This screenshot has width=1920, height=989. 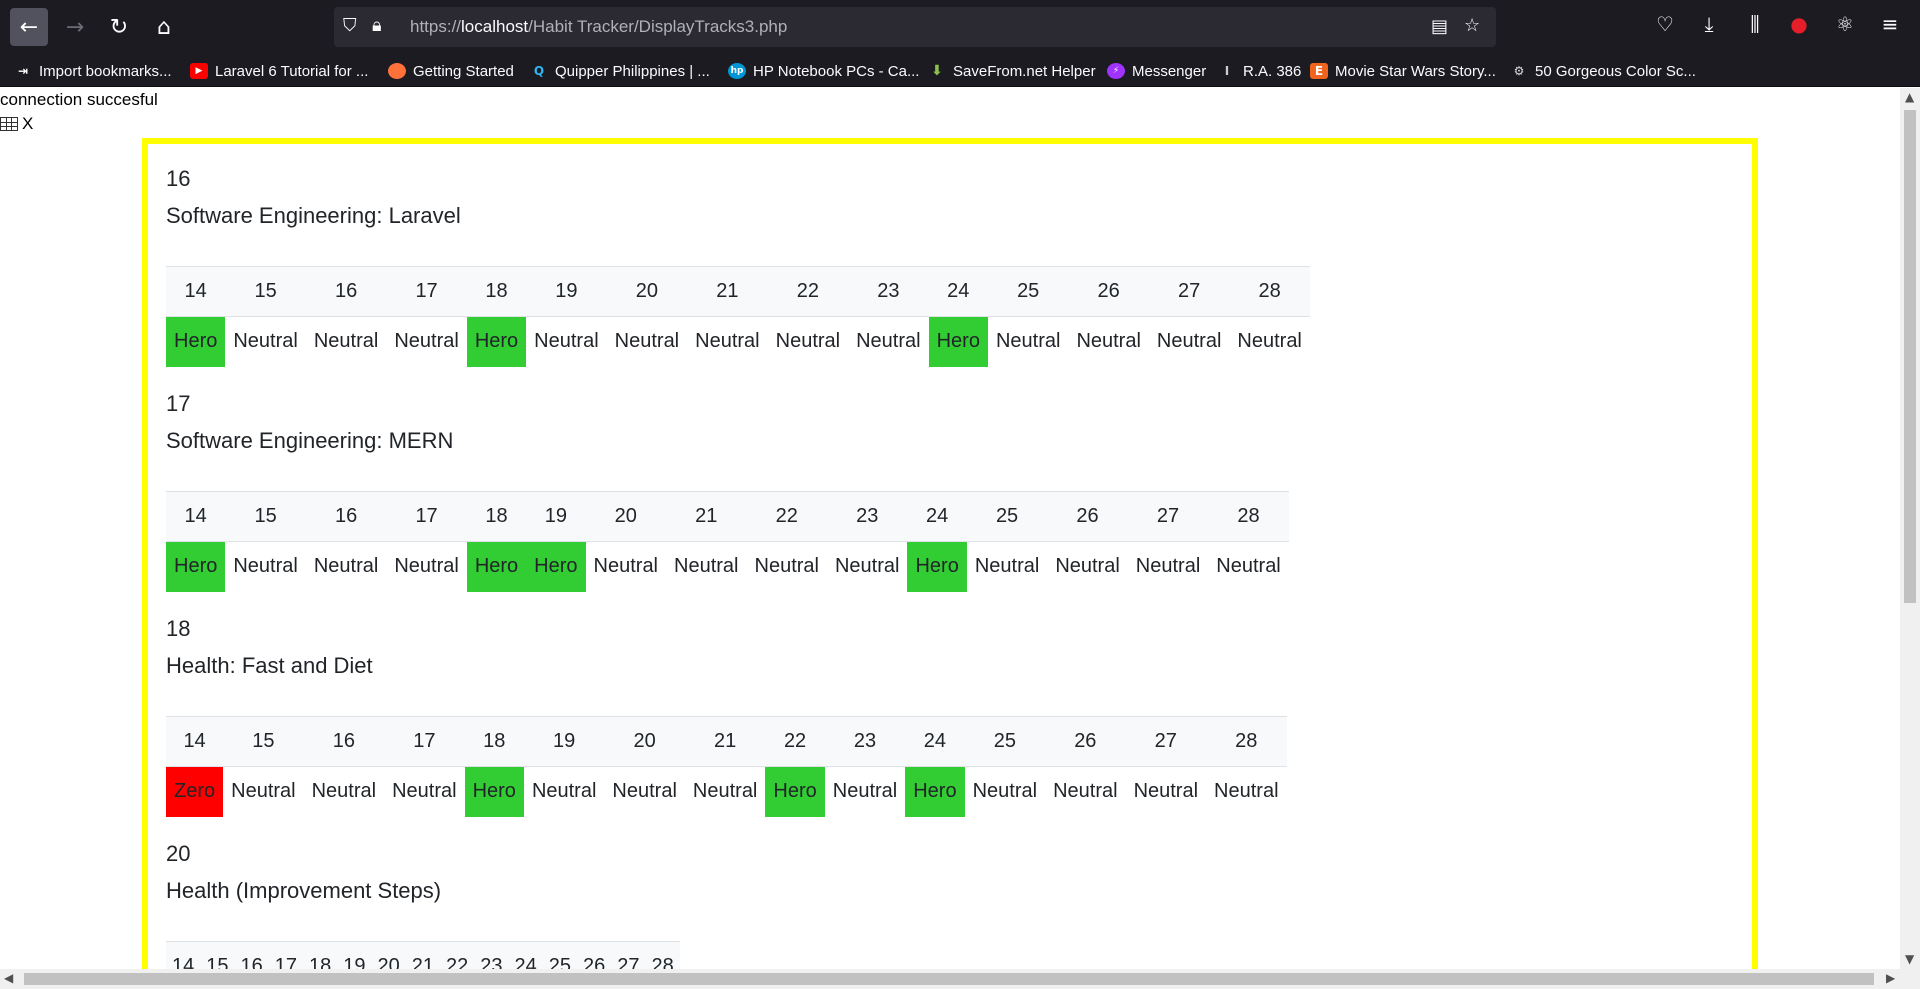 What do you see at coordinates (451, 71) in the screenshot?
I see `bookmark-getting-started: Getting Started` at bounding box center [451, 71].